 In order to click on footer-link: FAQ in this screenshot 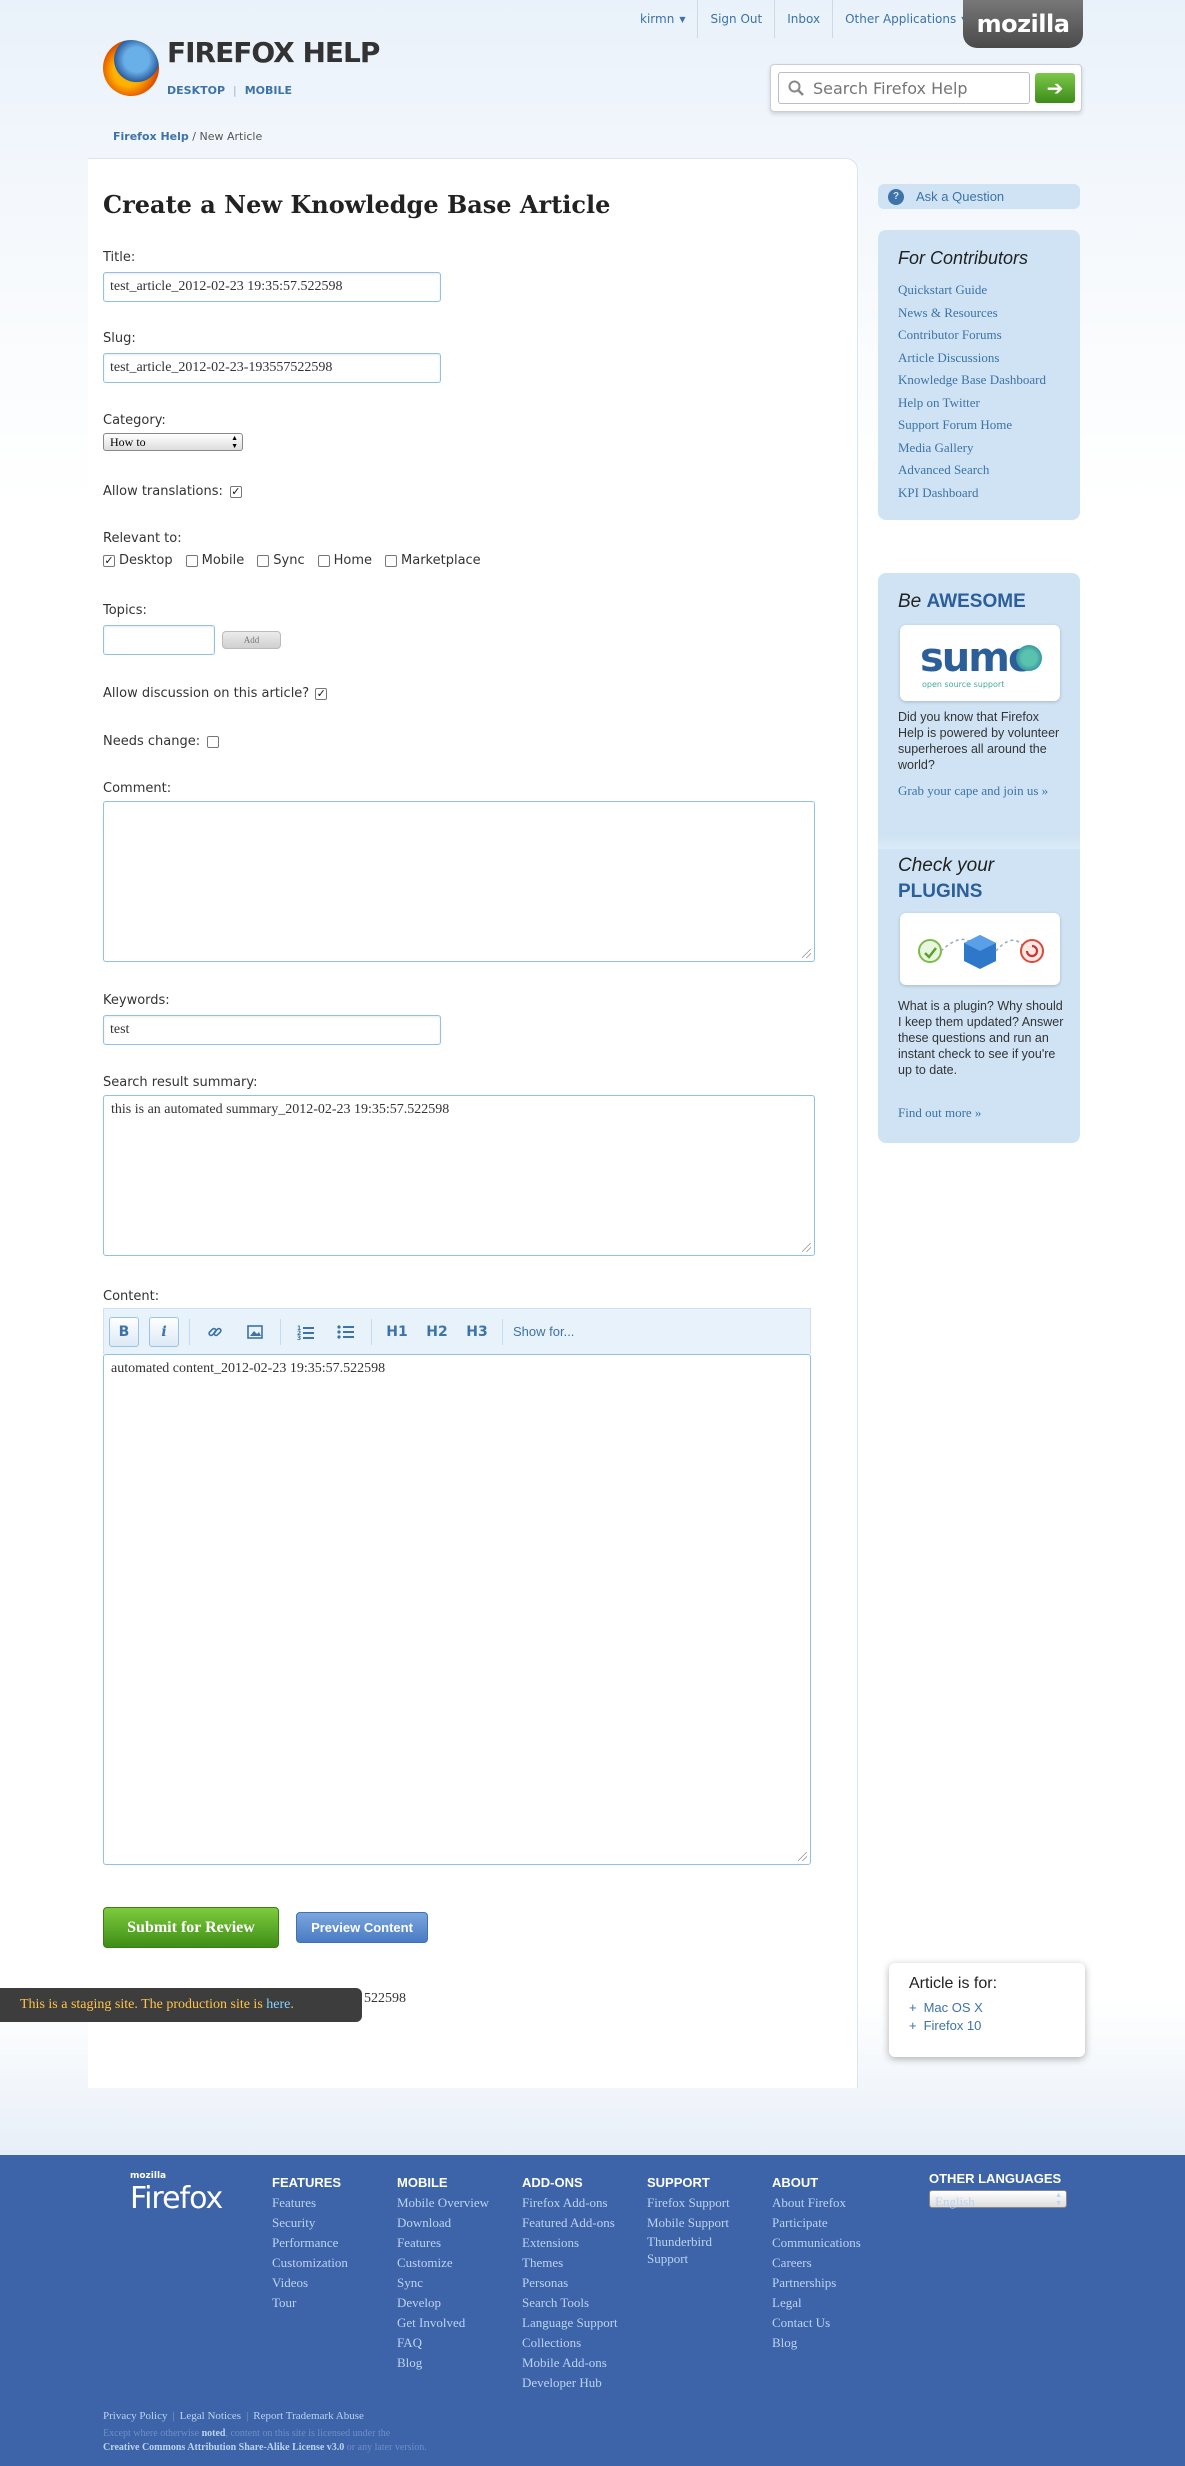, I will do `click(443, 2343)`.